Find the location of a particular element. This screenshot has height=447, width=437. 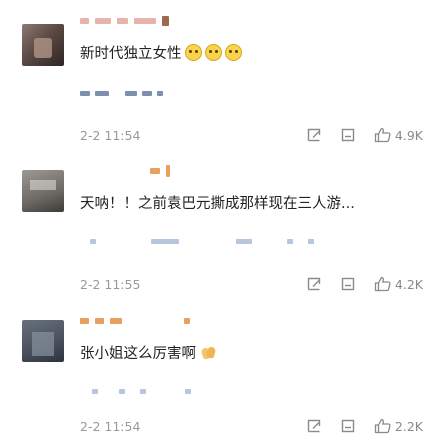

comment-text-content: 张小姐这么厉害啊 is located at coordinates (138, 354).